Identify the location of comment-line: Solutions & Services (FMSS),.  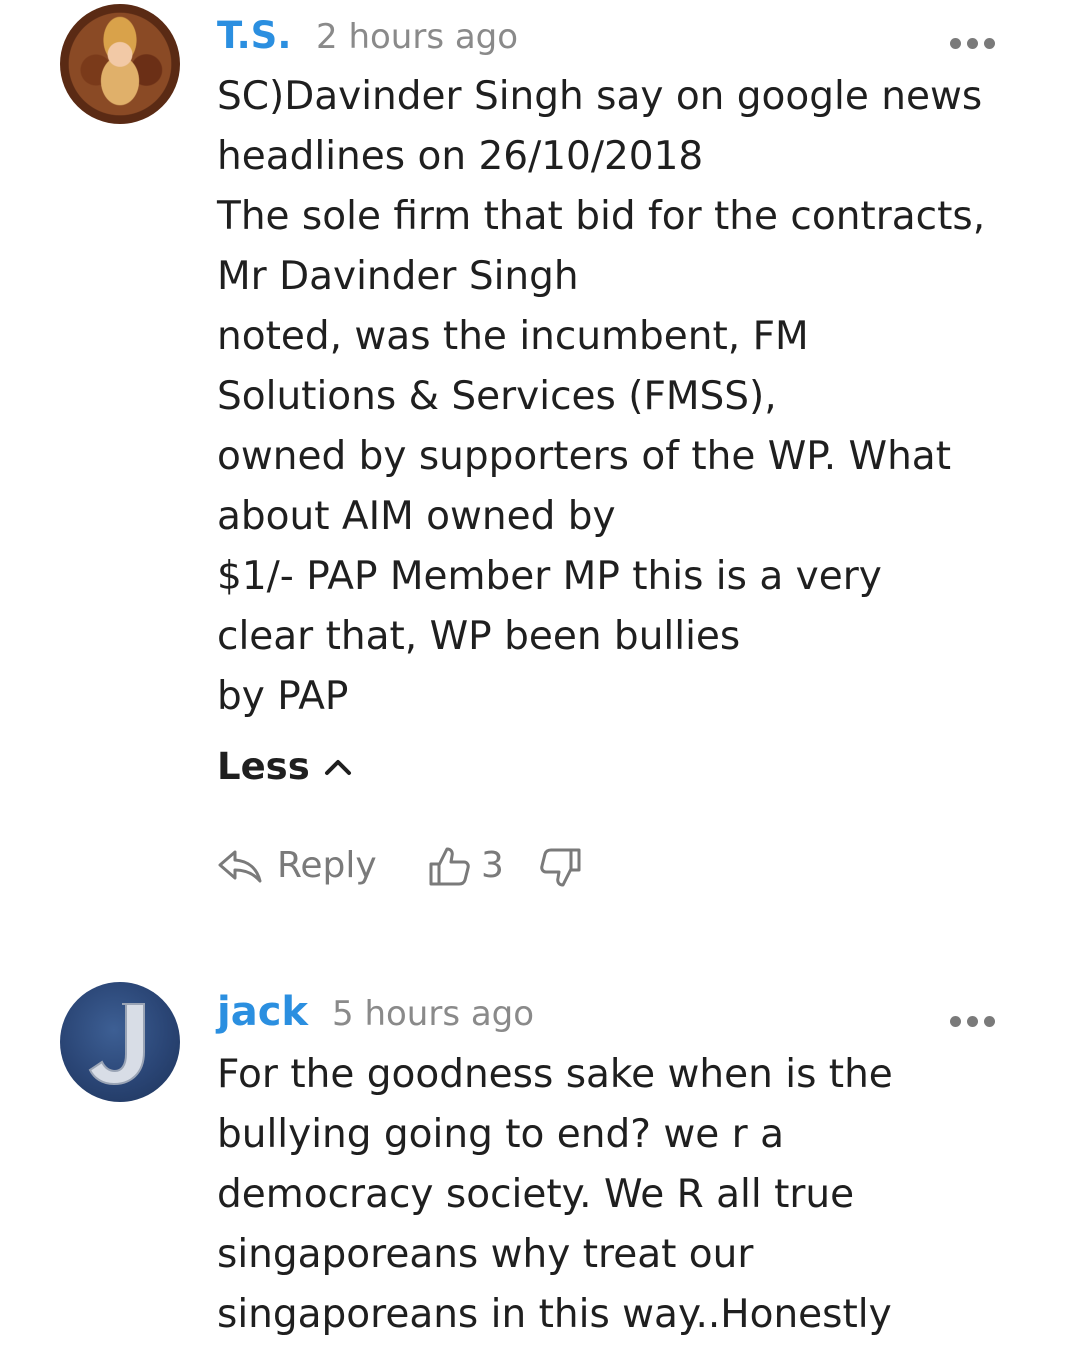
(497, 396).